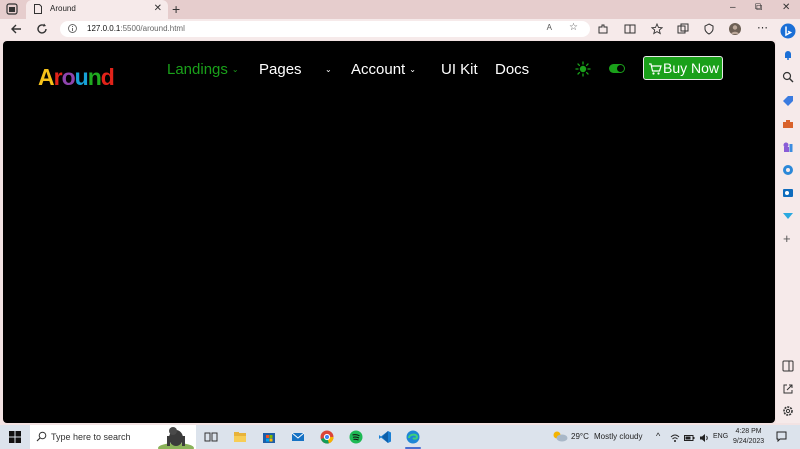 The width and height of the screenshot is (800, 449). What do you see at coordinates (152, 28) in the screenshot?
I see `url-path: :5500/around.html` at bounding box center [152, 28].